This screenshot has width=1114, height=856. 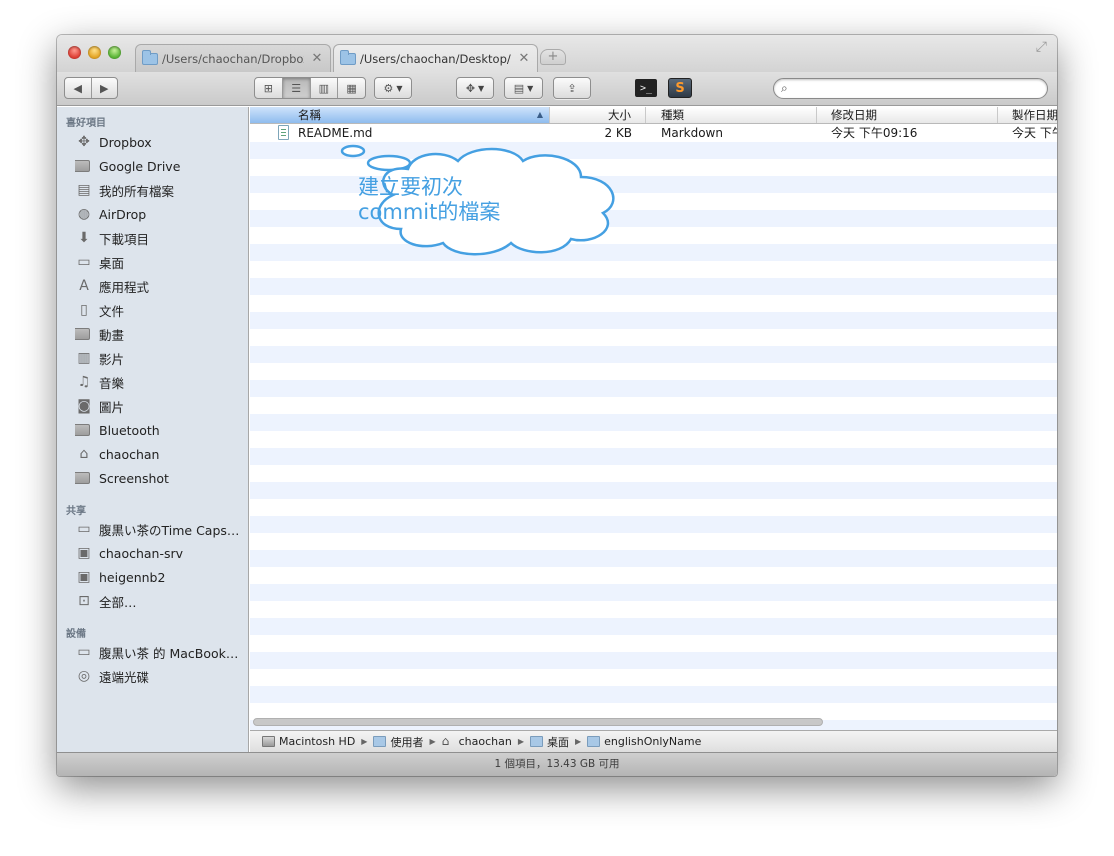 I want to click on markdown-file-icon, so click(x=283, y=132).